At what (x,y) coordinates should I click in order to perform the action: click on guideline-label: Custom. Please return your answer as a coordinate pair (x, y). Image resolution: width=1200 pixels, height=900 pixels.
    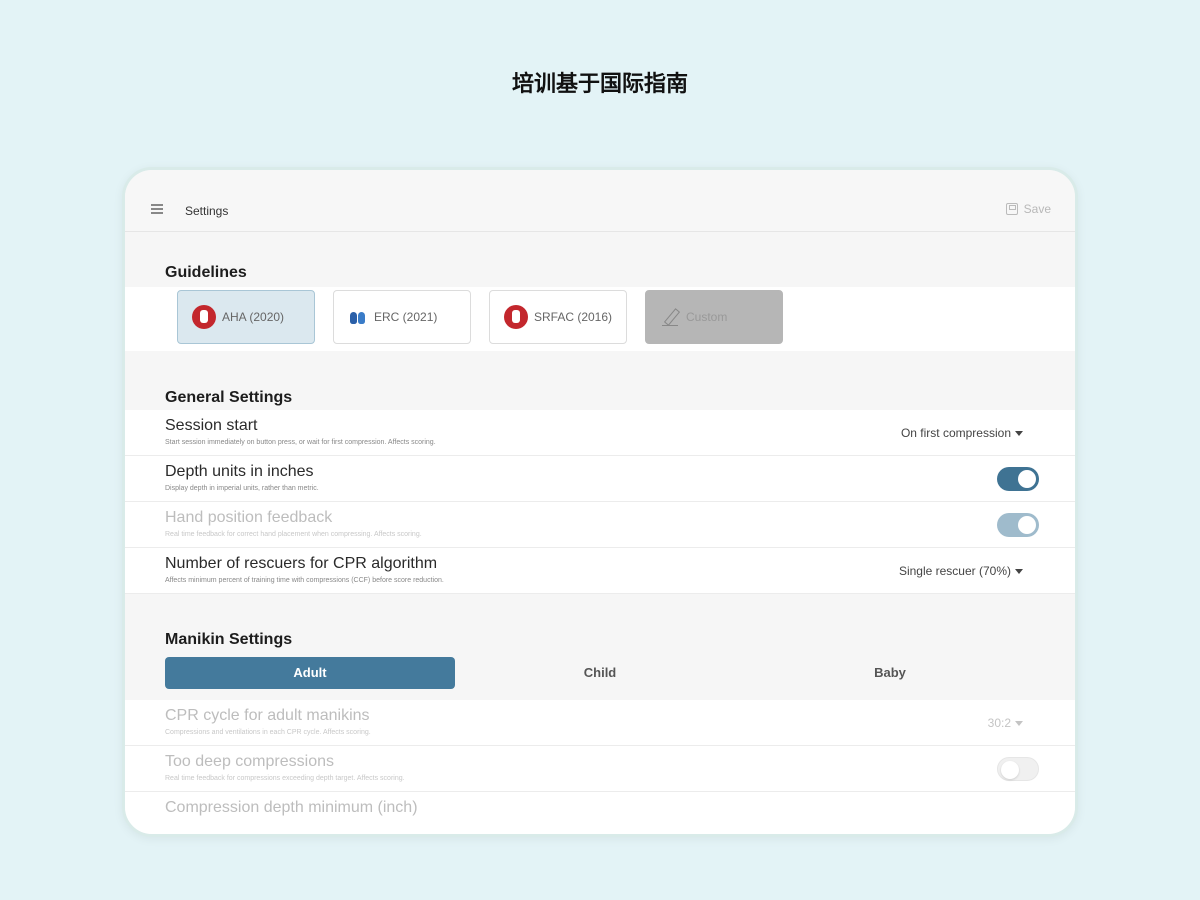
    Looking at the image, I should click on (707, 317).